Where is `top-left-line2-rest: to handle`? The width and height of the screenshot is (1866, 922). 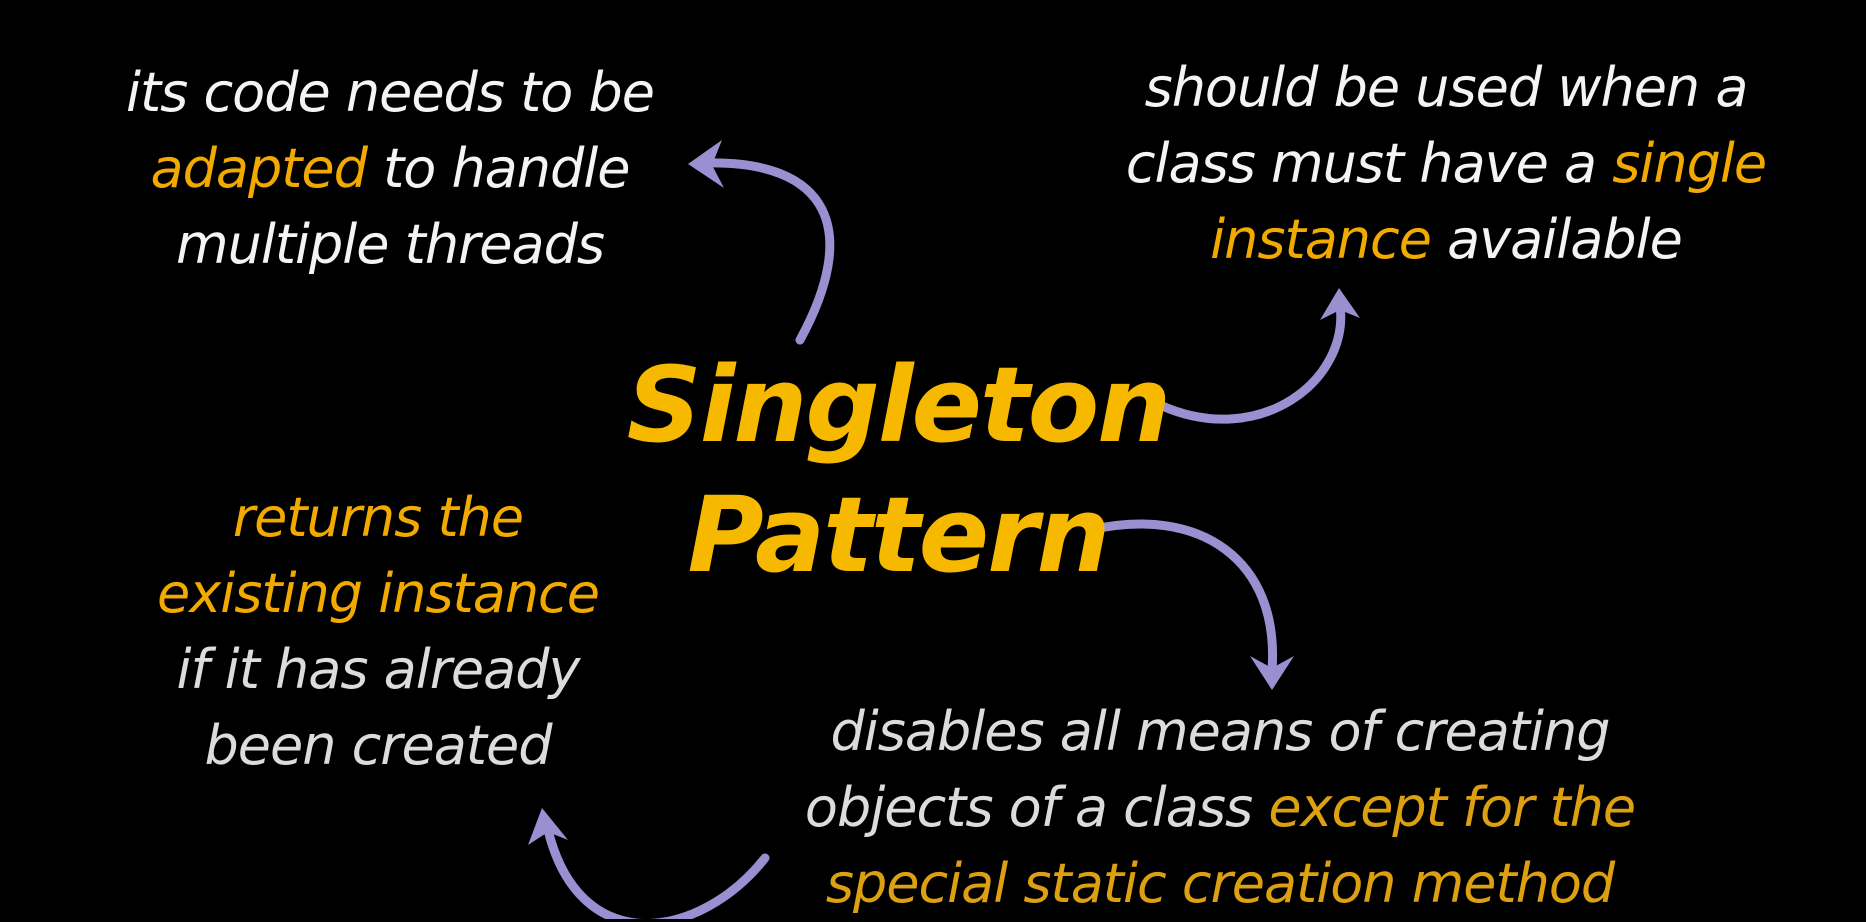
top-left-line2-rest: to handle is located at coordinates (498, 168).